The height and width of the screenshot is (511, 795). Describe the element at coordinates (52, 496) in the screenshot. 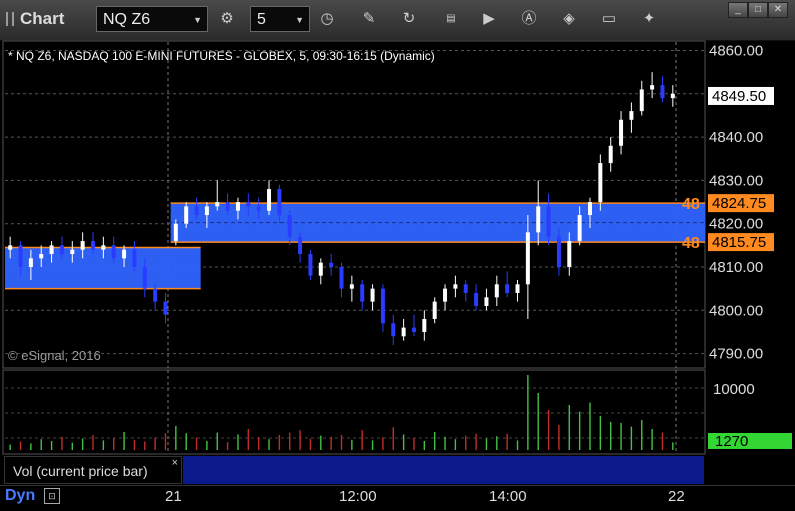

I see `lock-icon: ⊡` at that location.